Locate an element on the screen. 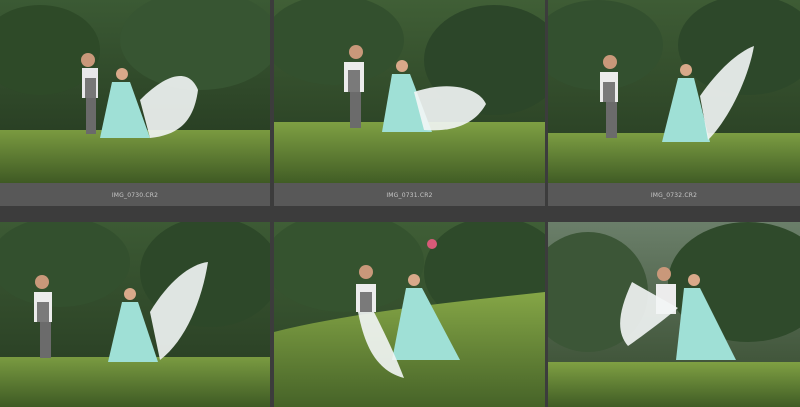 The height and width of the screenshot is (407, 800). filename-label: IMG_0730.CR2 is located at coordinates (135, 195).